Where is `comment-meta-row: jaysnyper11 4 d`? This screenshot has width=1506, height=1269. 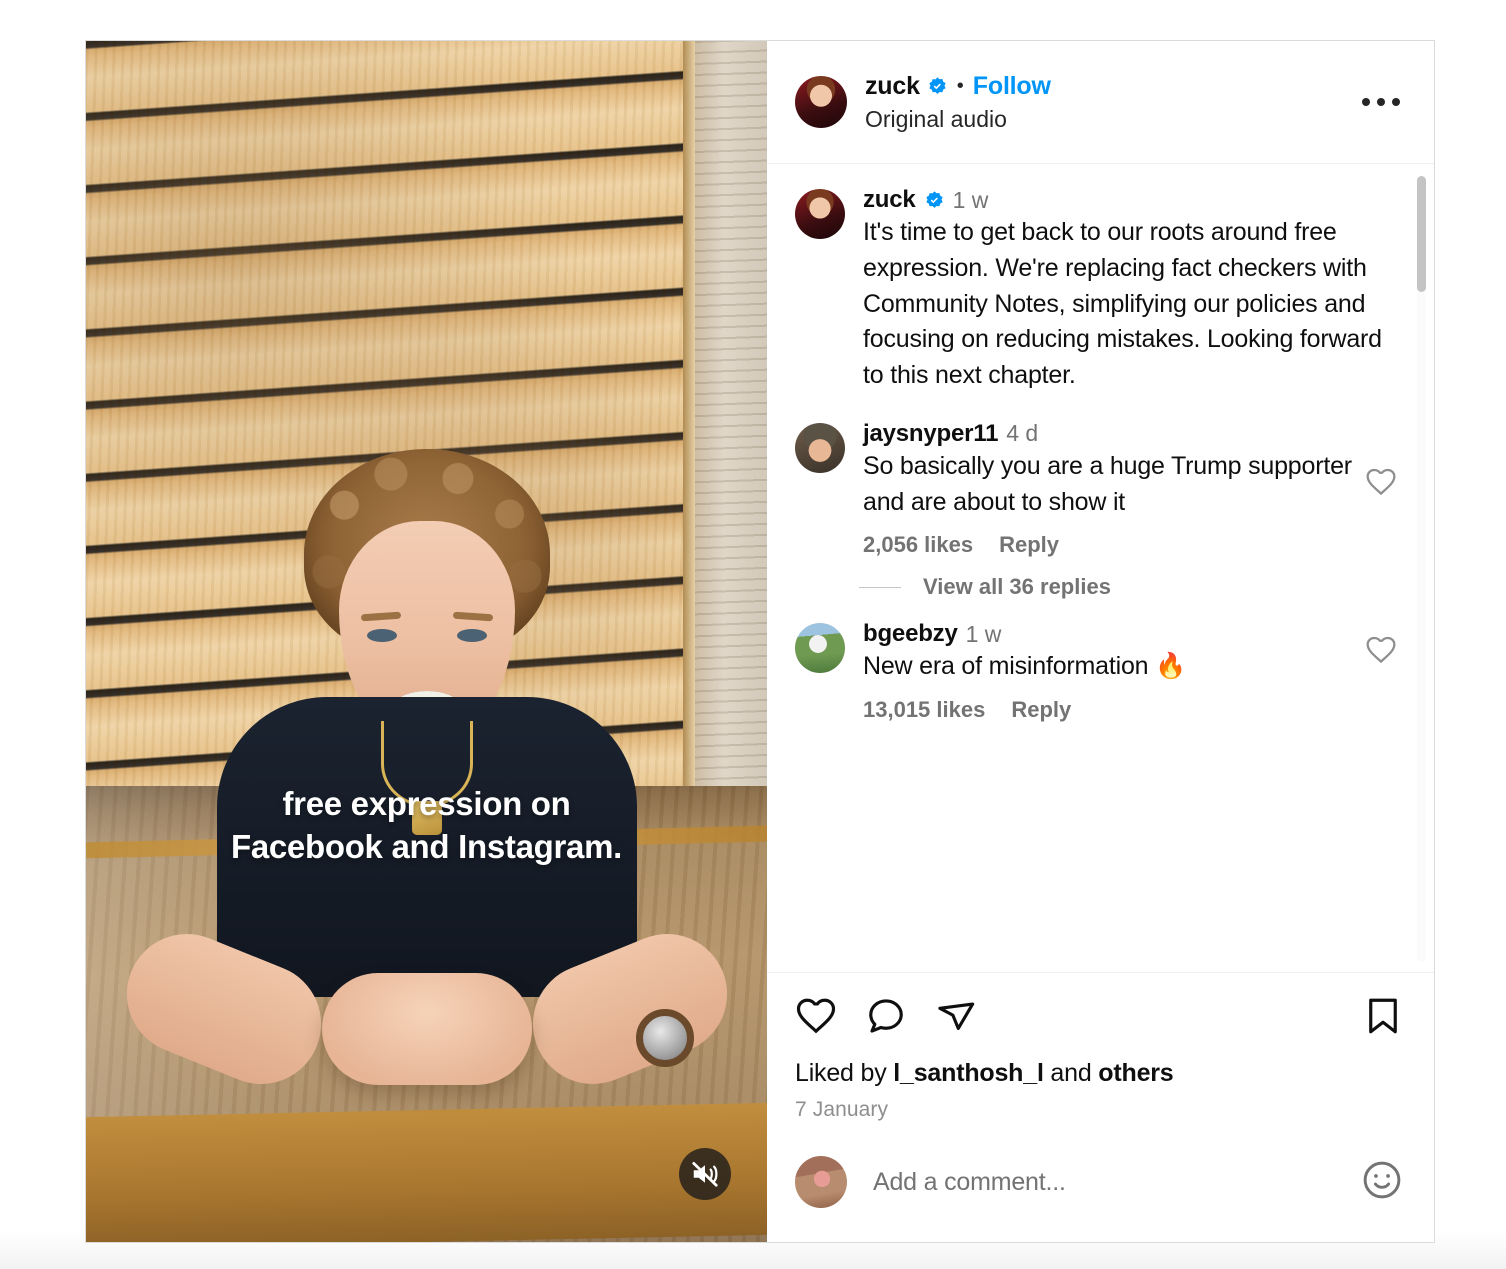
comment-meta-row: jaysnyper11 4 d is located at coordinates (1110, 434).